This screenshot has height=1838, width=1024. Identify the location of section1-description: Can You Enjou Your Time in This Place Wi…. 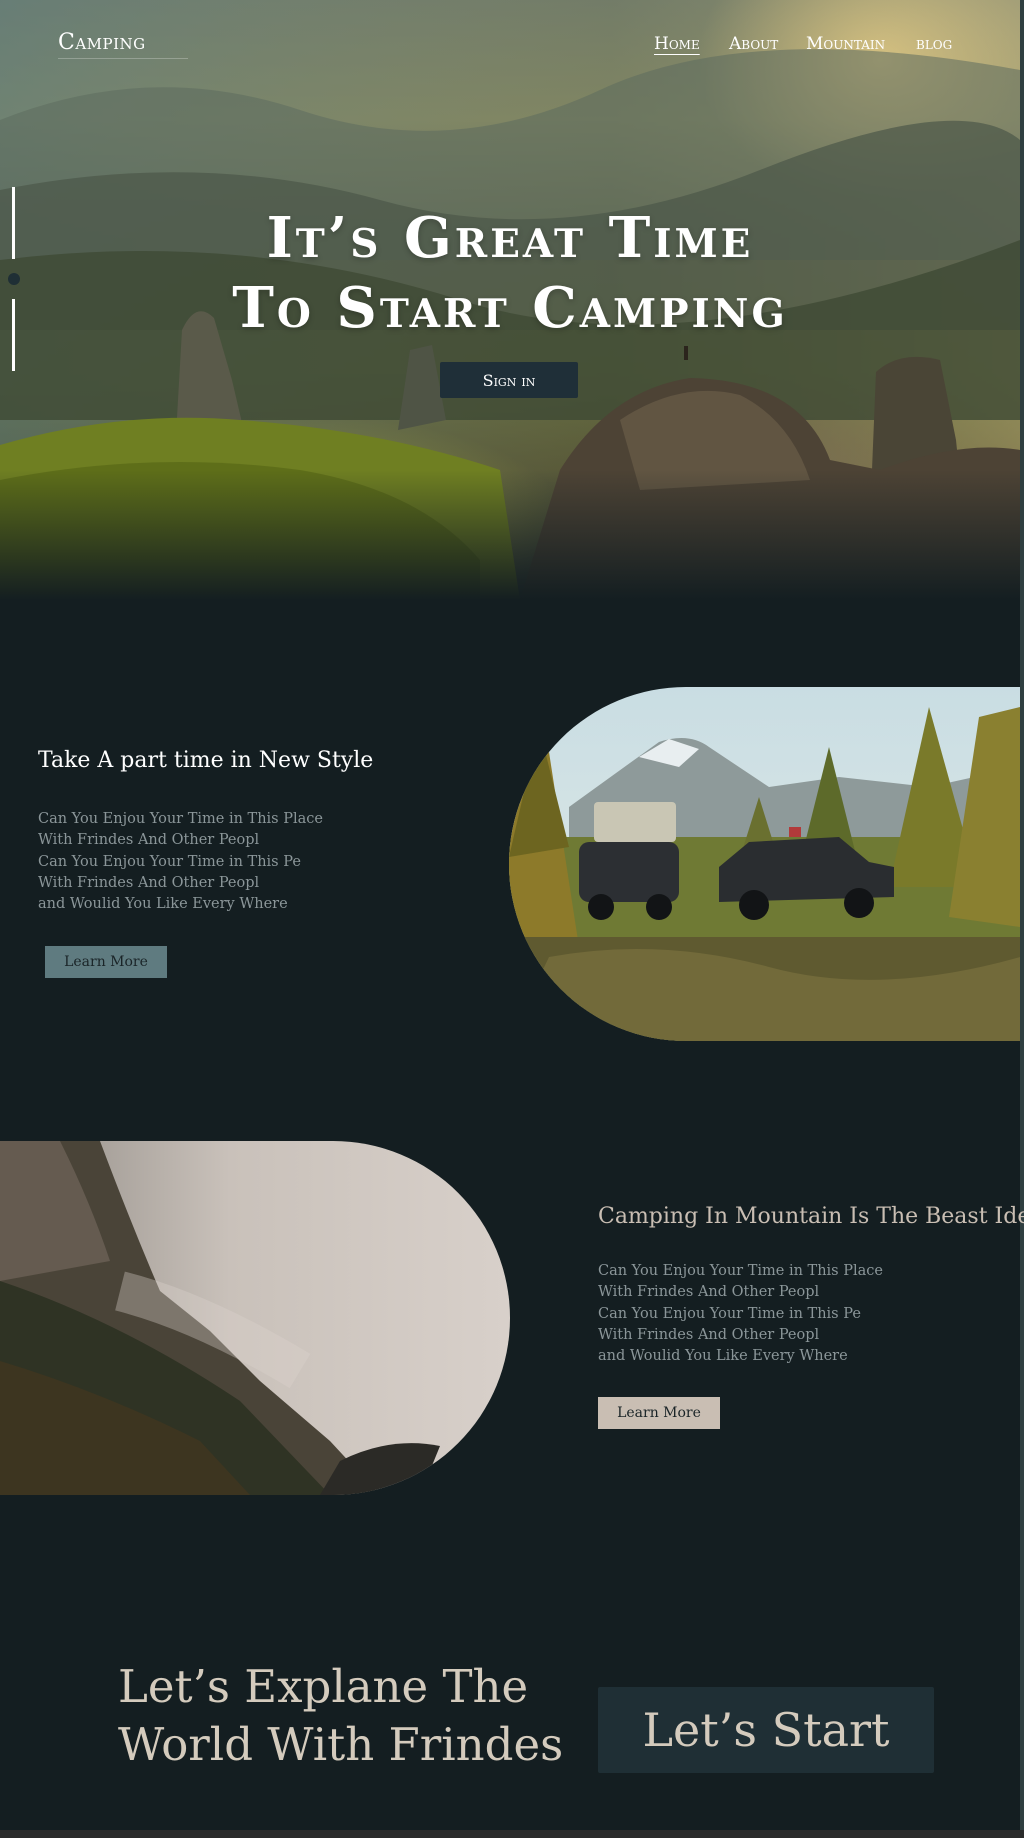
(180, 862).